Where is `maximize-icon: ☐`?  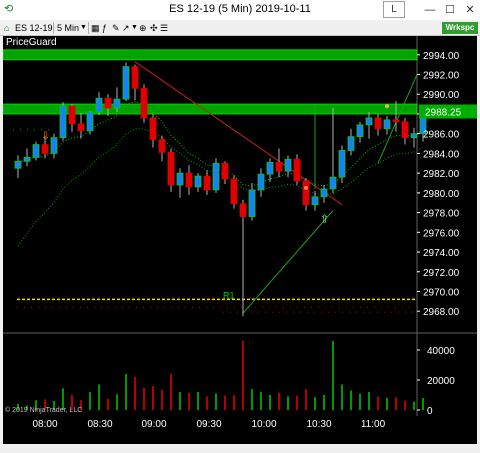 maximize-icon: ☐ is located at coordinates (450, 10).